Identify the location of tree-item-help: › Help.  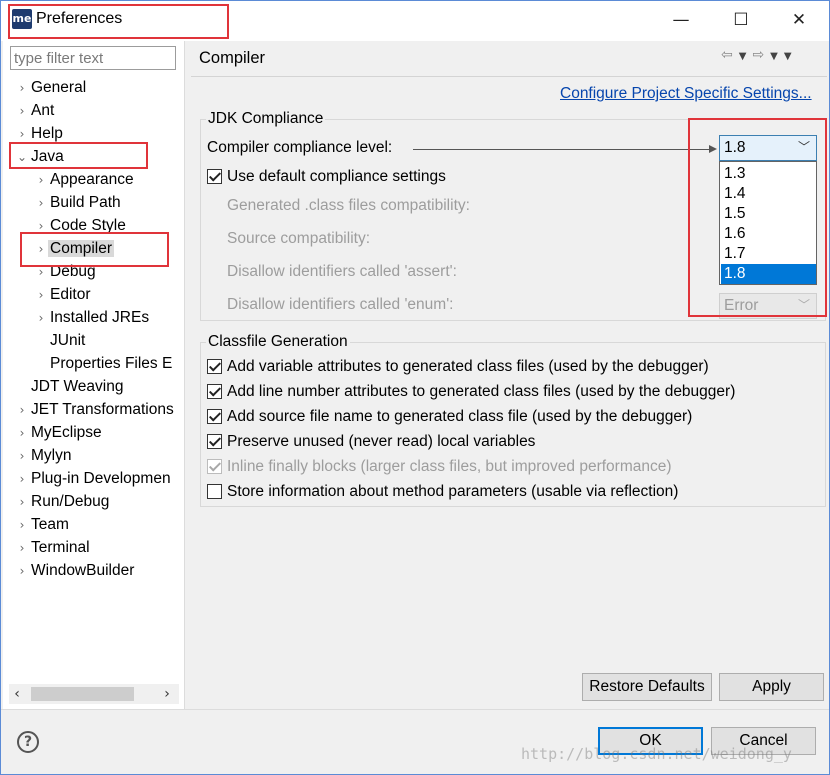
(40, 134).